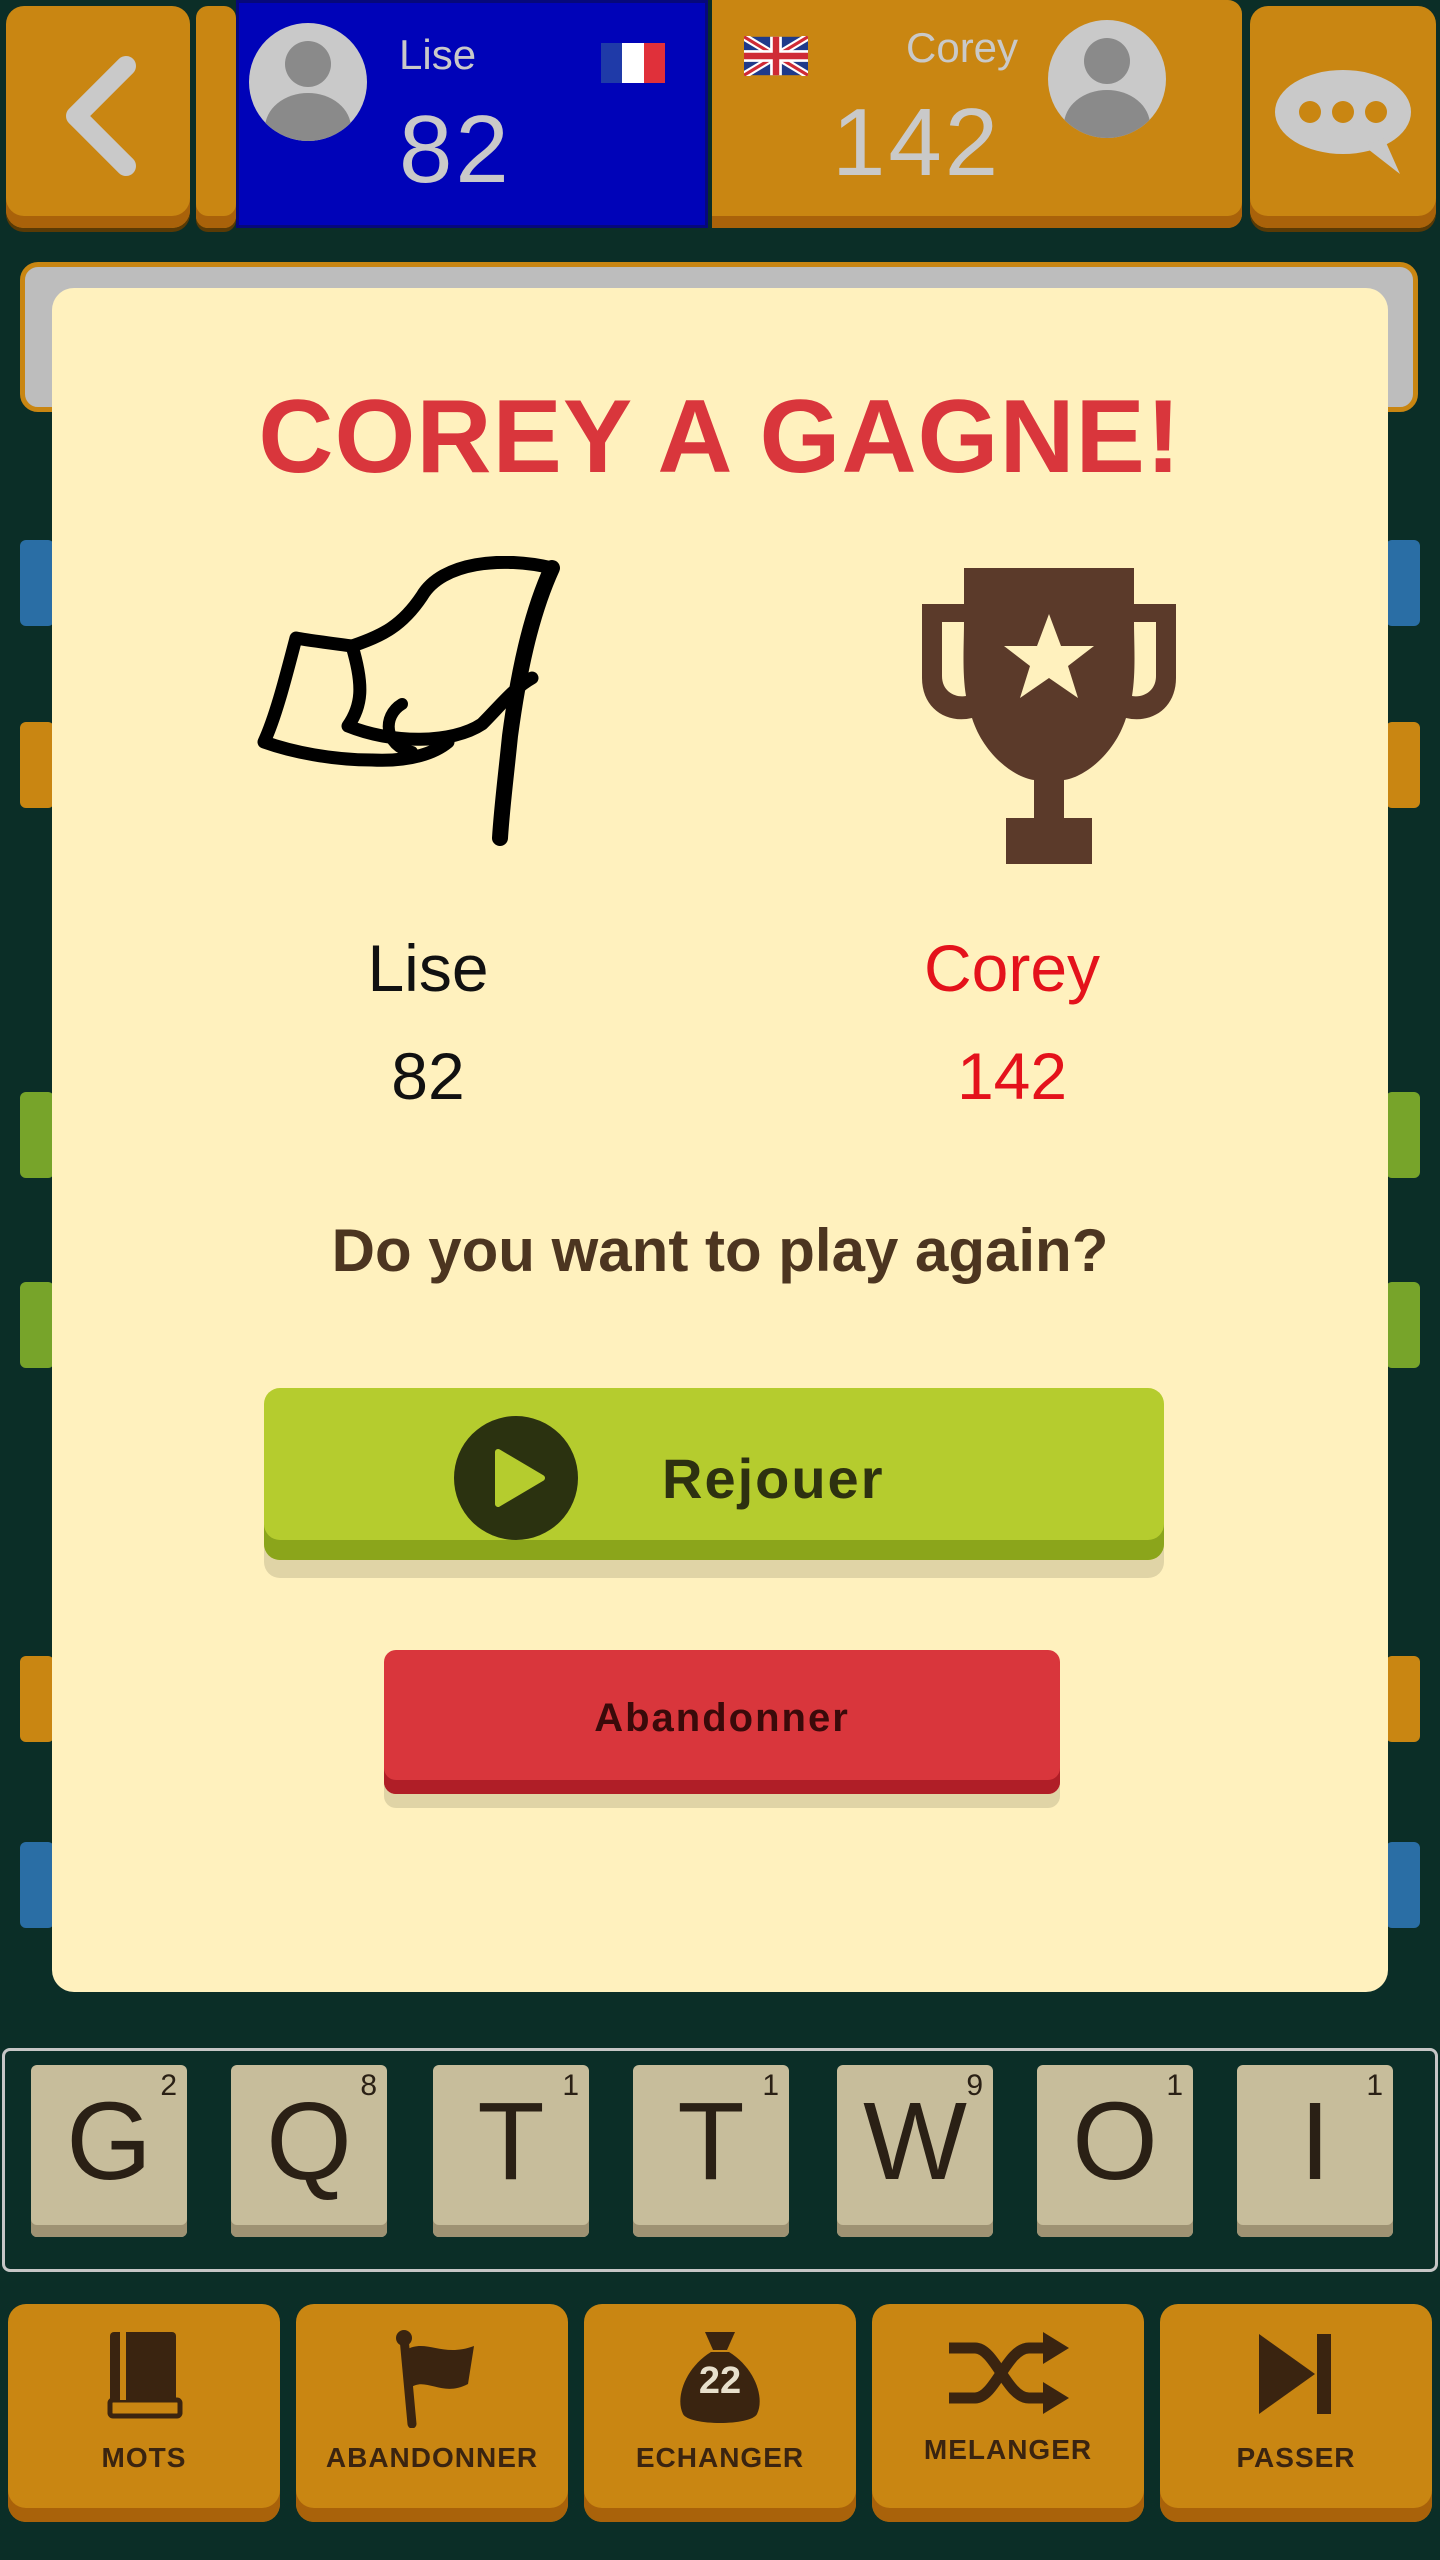  I want to click on loser-score: 82, so click(428, 1076).